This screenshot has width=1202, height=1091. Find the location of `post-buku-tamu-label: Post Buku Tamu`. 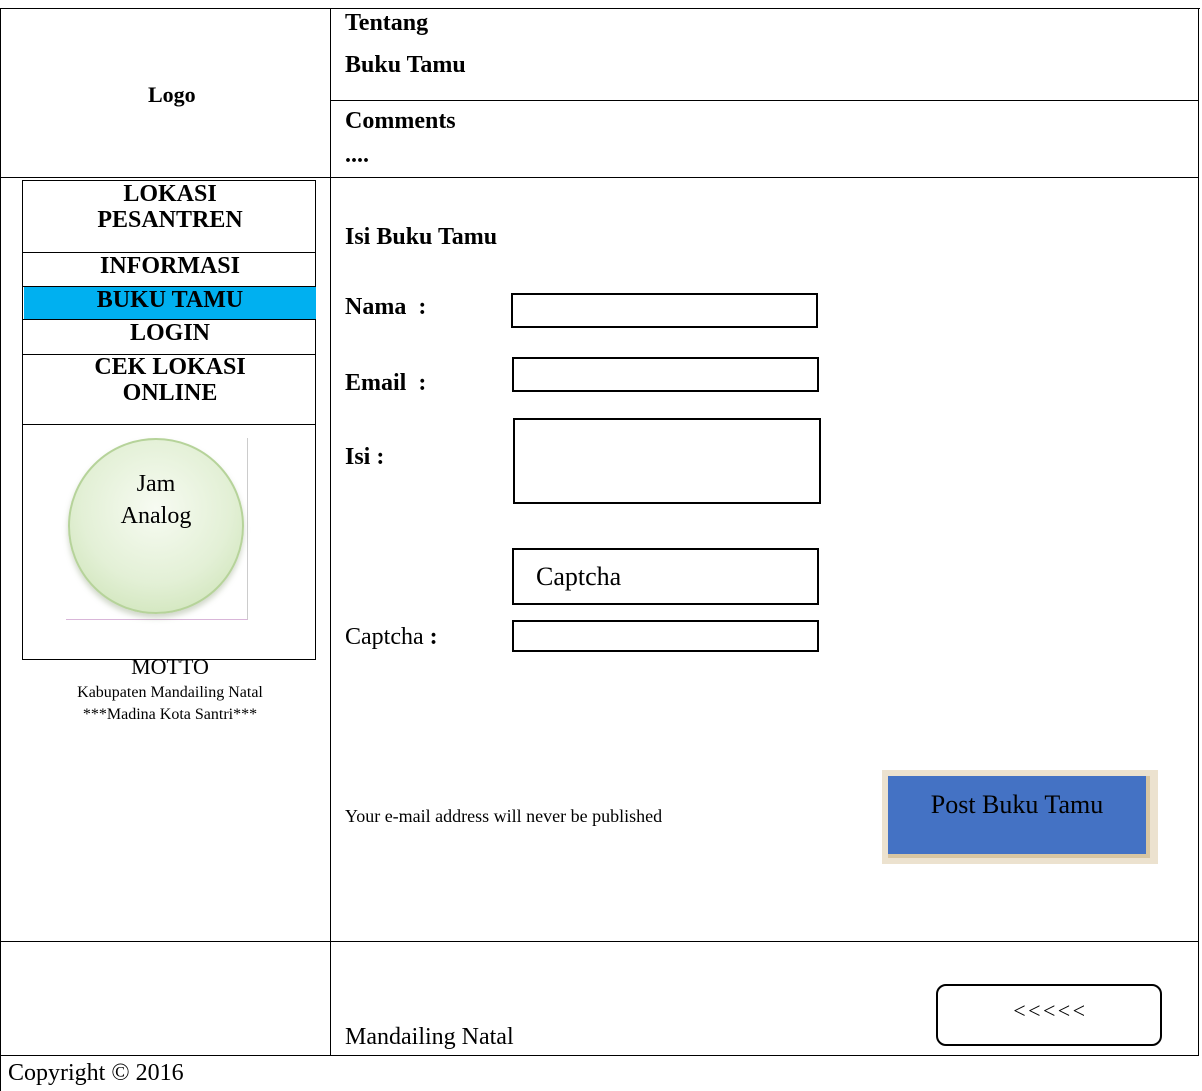

post-buku-tamu-label: Post Buku Tamu is located at coordinates (1019, 817).